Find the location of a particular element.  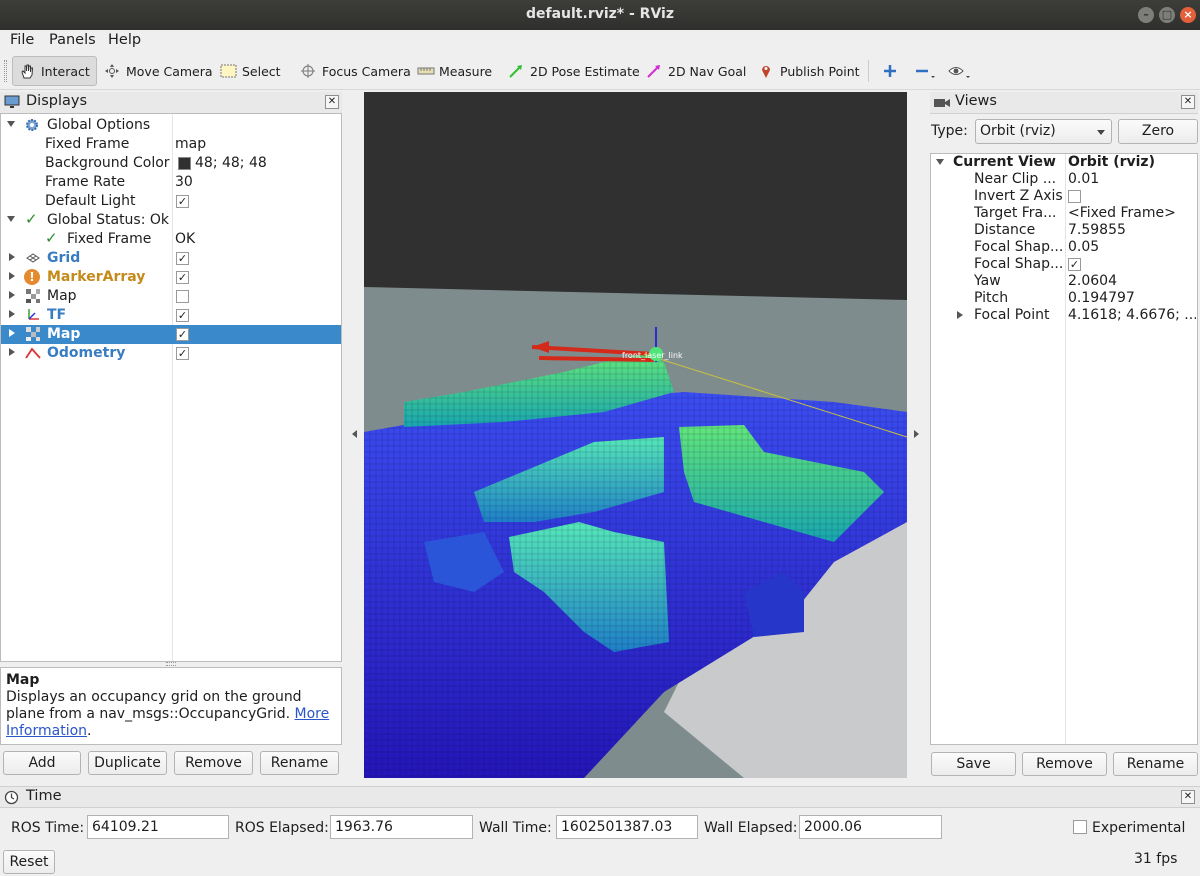

tree-row-global-options: Global Options is located at coordinates (171, 125).